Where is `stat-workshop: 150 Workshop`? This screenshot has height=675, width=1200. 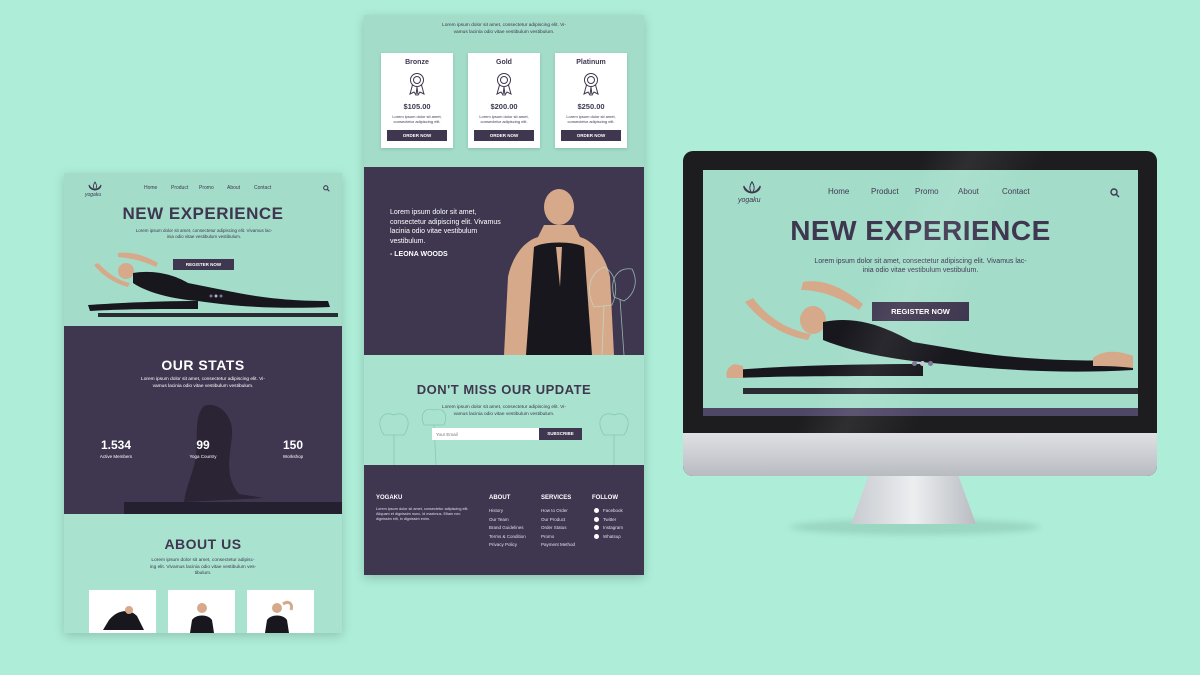 stat-workshop: 150 Workshop is located at coordinates (293, 448).